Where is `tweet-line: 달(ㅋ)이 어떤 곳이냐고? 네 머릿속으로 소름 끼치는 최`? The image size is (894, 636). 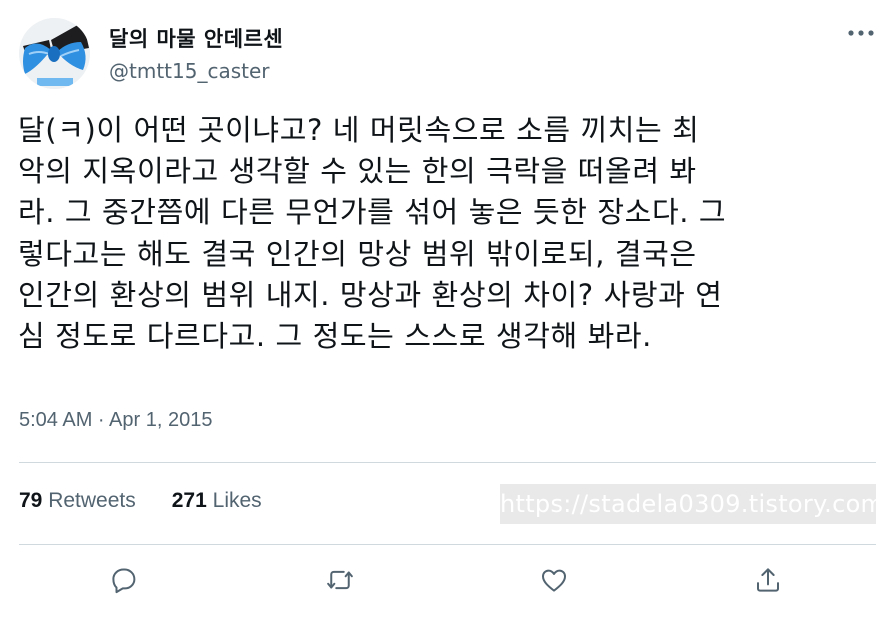
tweet-line: 달(ㅋ)이 어떤 곳이냐고? 네 머릿속으로 소름 끼치는 최 is located at coordinates (359, 130).